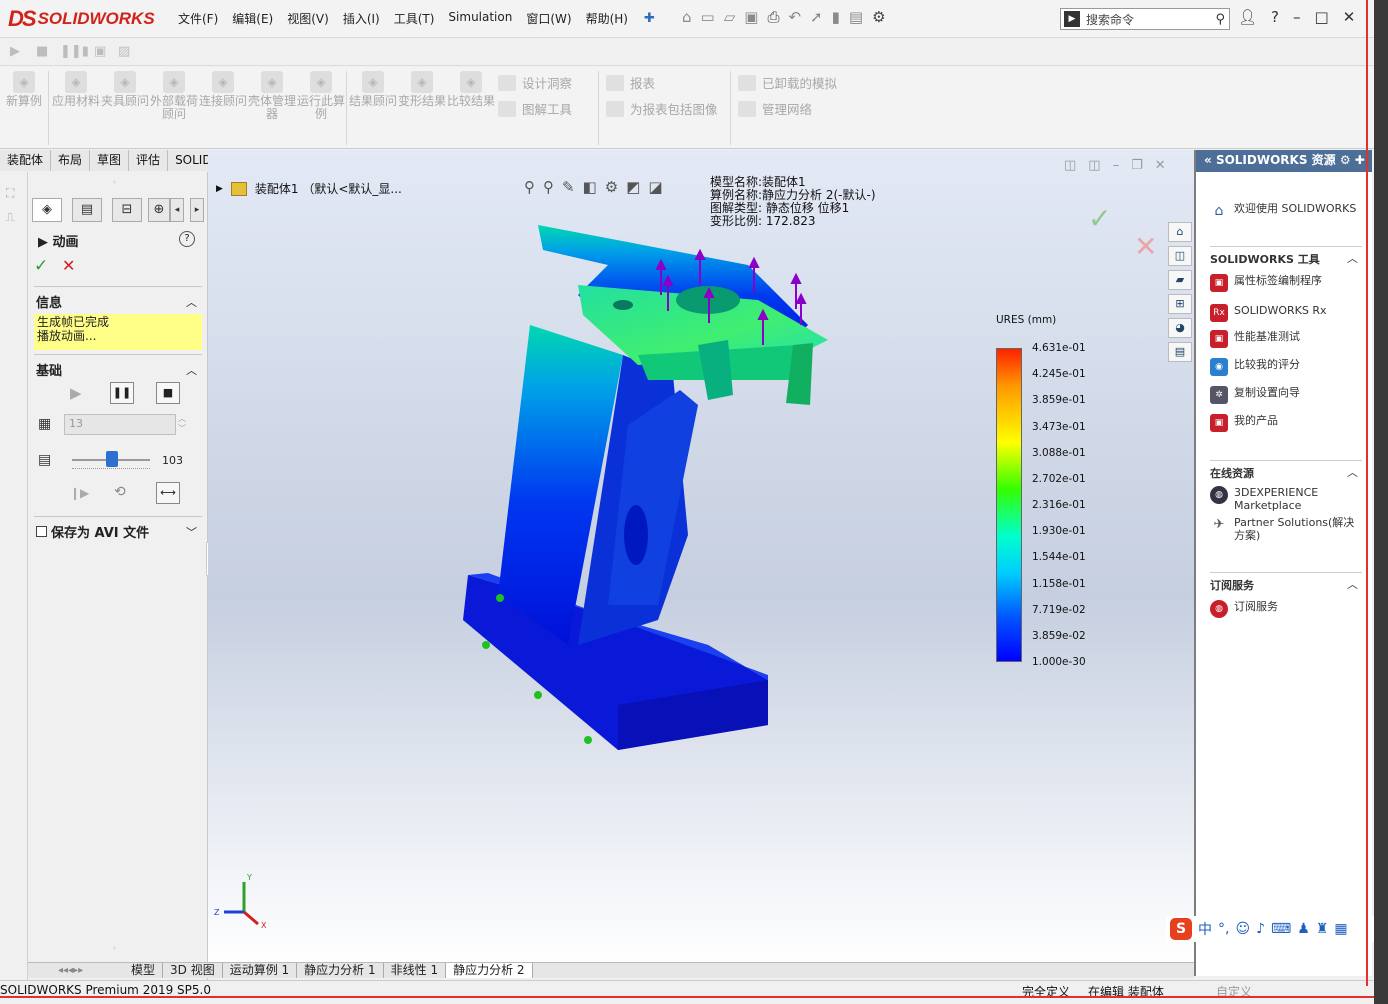  Describe the element at coordinates (1099, 218) in the screenshot. I see `confirm-corner-check-icon: ✓` at that location.